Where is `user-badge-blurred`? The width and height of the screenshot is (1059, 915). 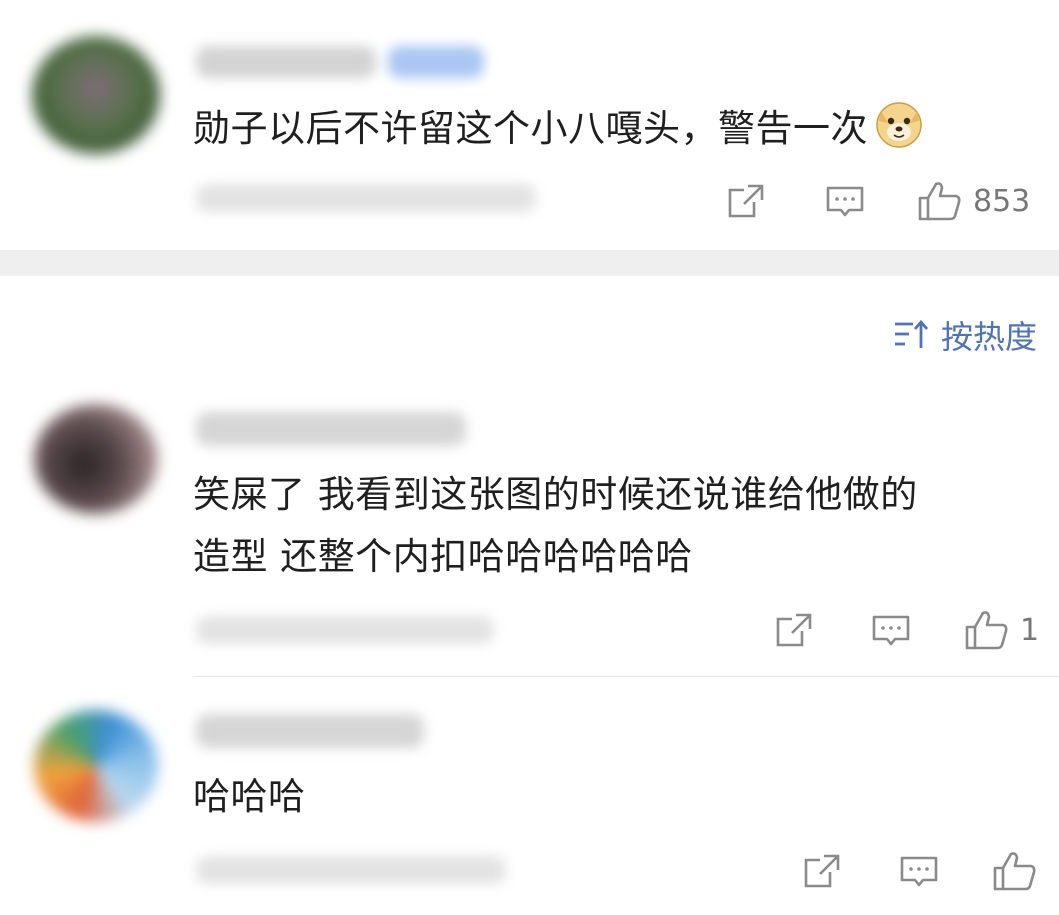
user-badge-blurred is located at coordinates (436, 62).